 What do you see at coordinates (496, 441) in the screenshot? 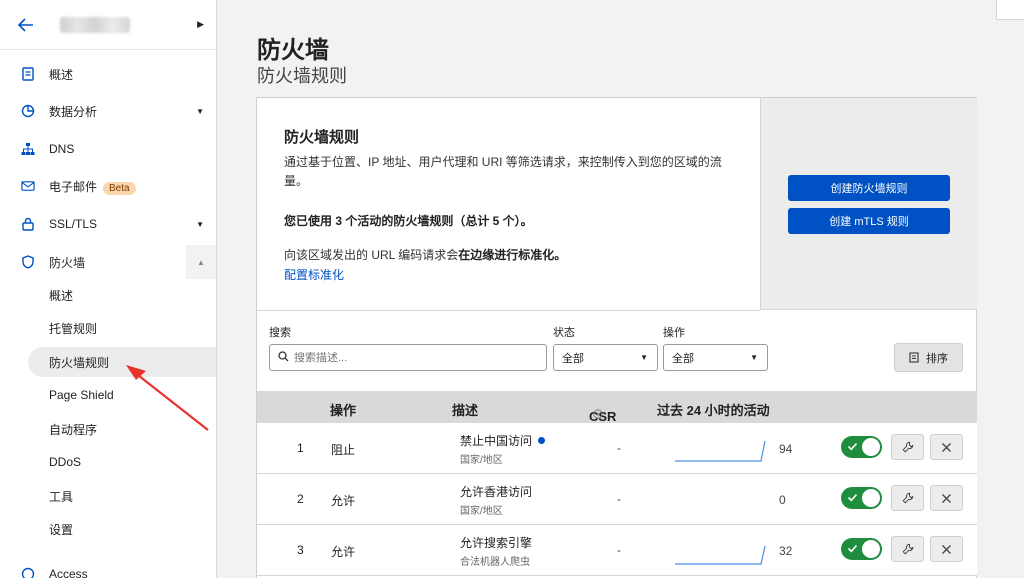
I see `rule-title: 禁止中国访问` at bounding box center [496, 441].